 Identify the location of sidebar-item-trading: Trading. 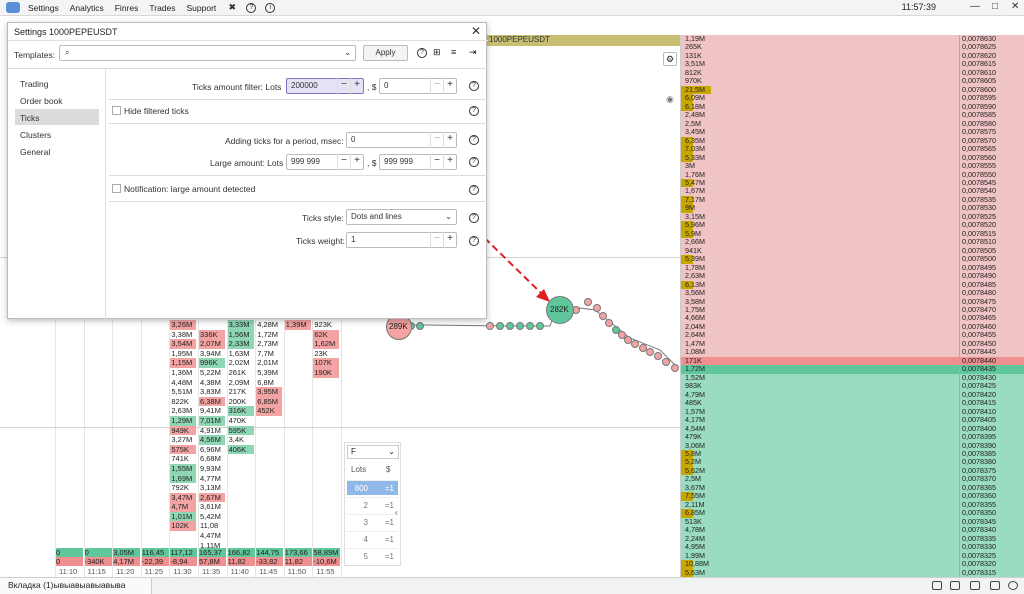
(57, 83).